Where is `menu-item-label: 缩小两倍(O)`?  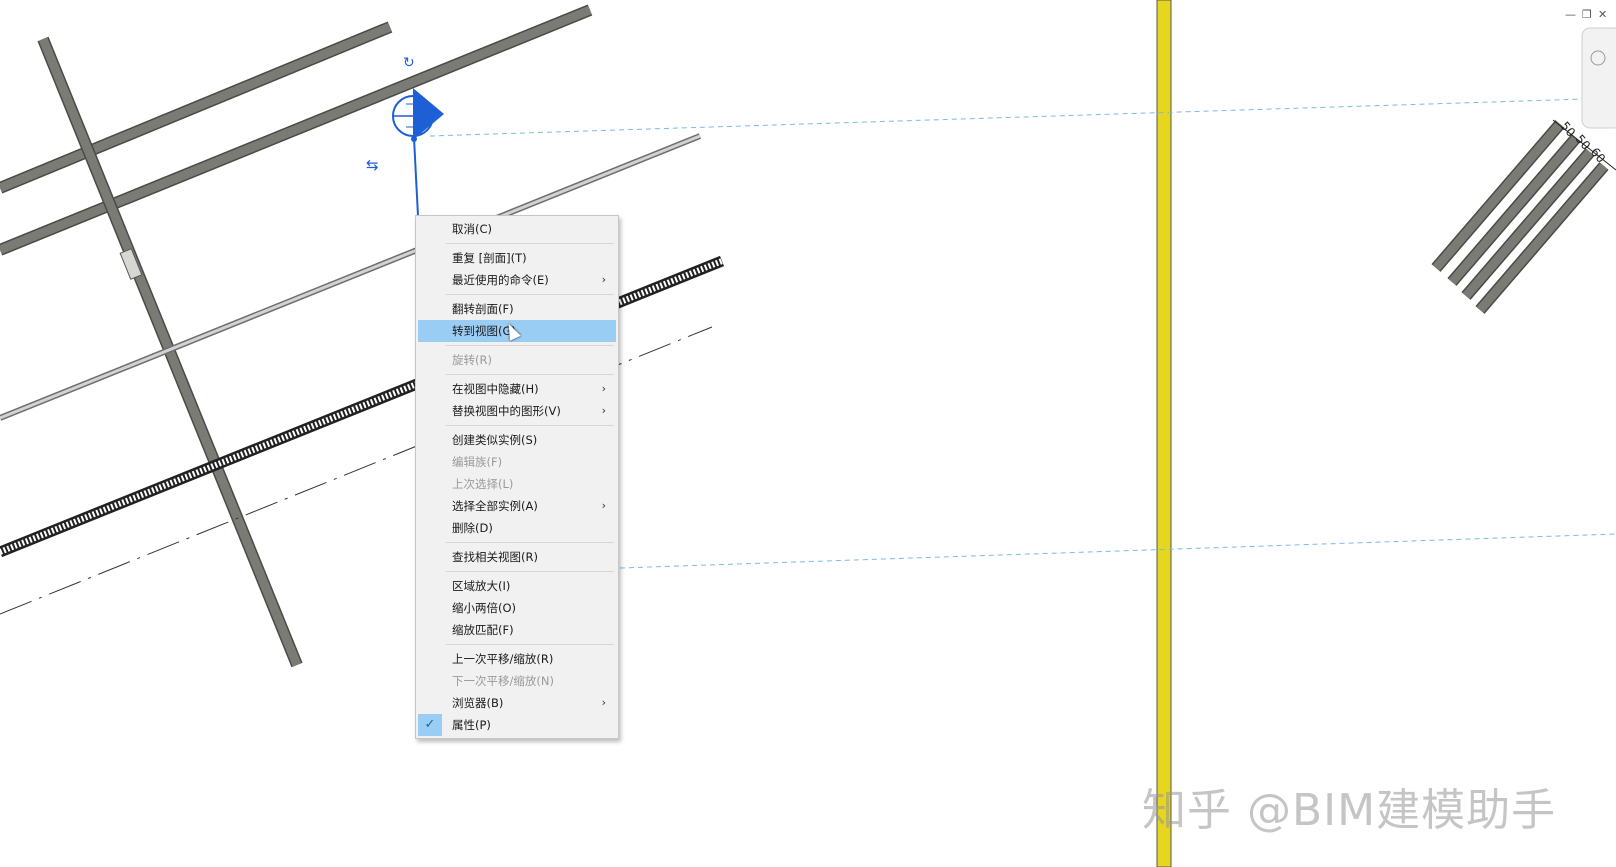 menu-item-label: 缩小两倍(O) is located at coordinates (484, 608).